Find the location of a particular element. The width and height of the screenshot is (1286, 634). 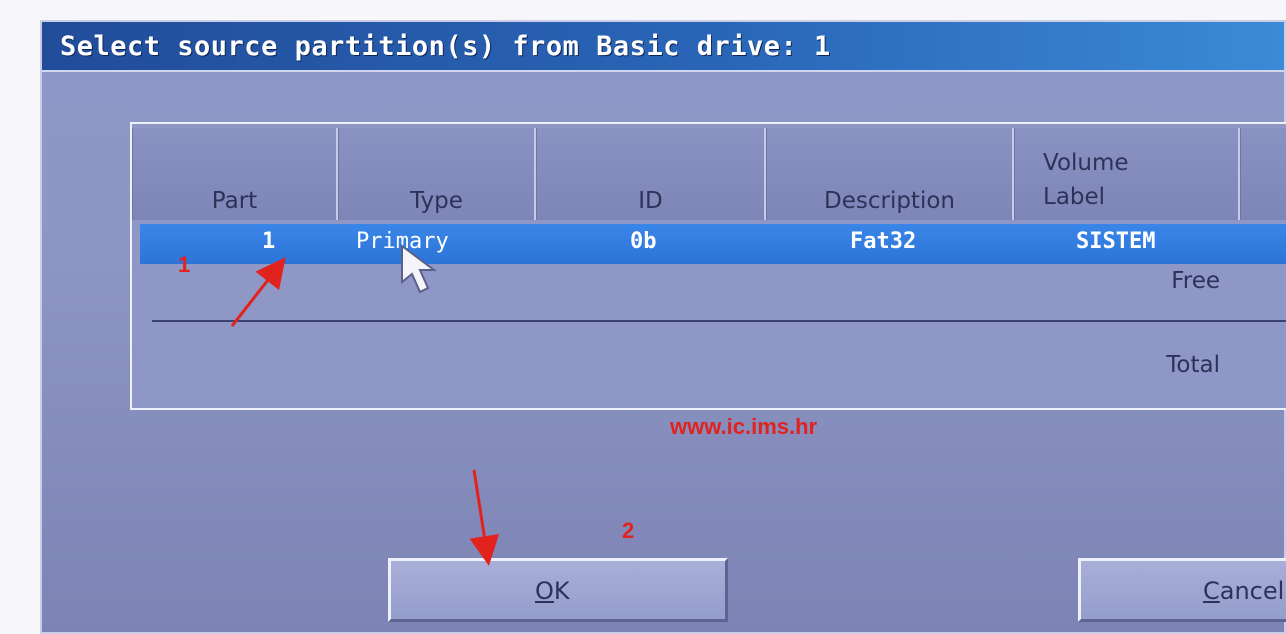

column-header-type: Type is located at coordinates (437, 174).